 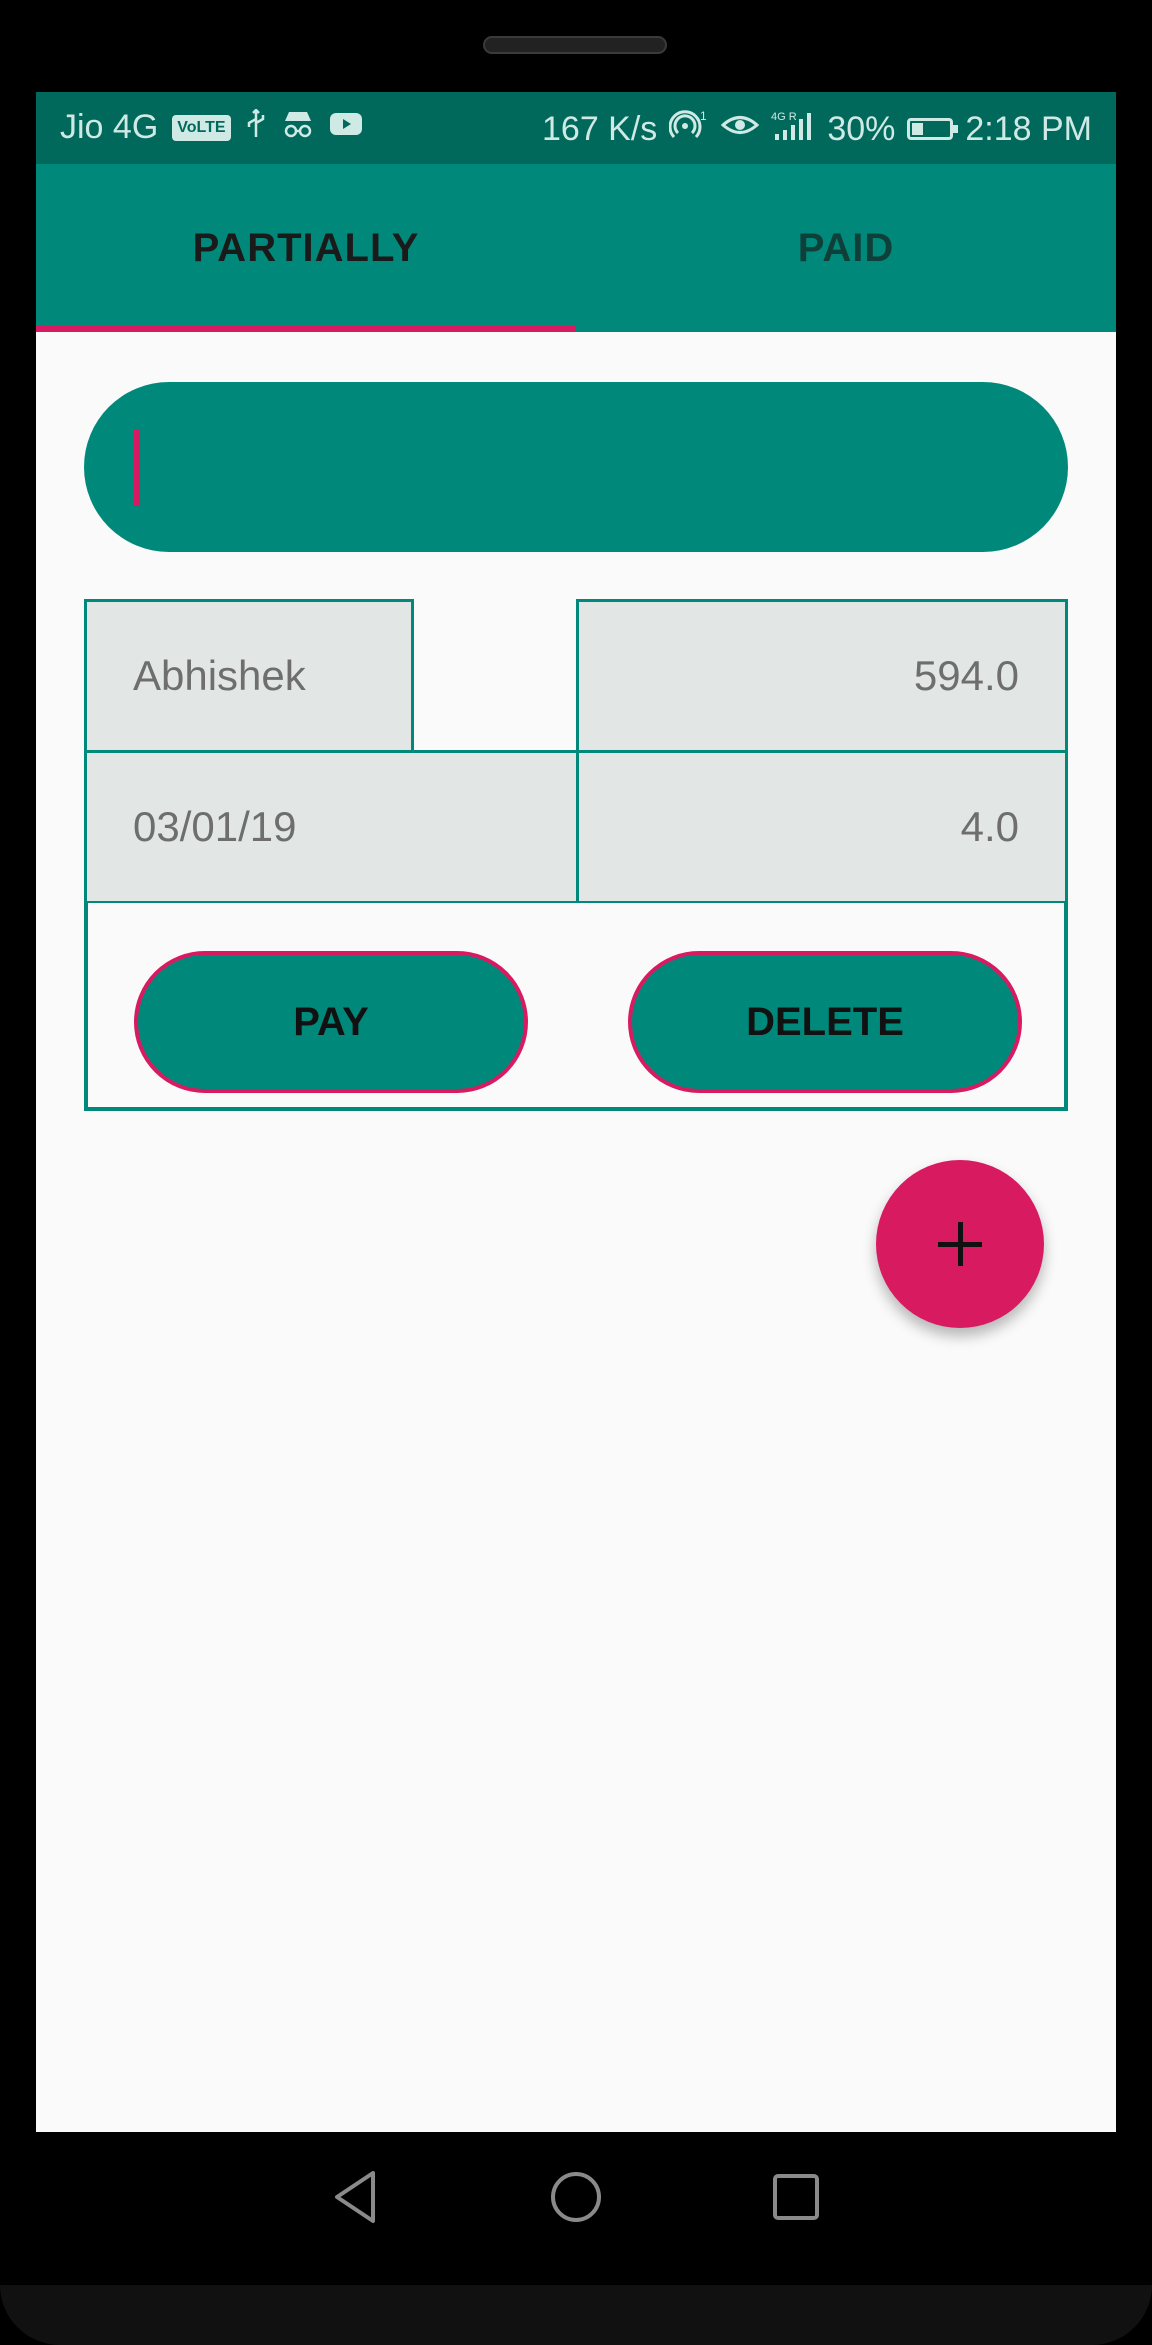 I want to click on status-bar: Jio 4G VoLTE 167 K/s 1 4G R 30% 2:18 PM, so click(x=576, y=128).